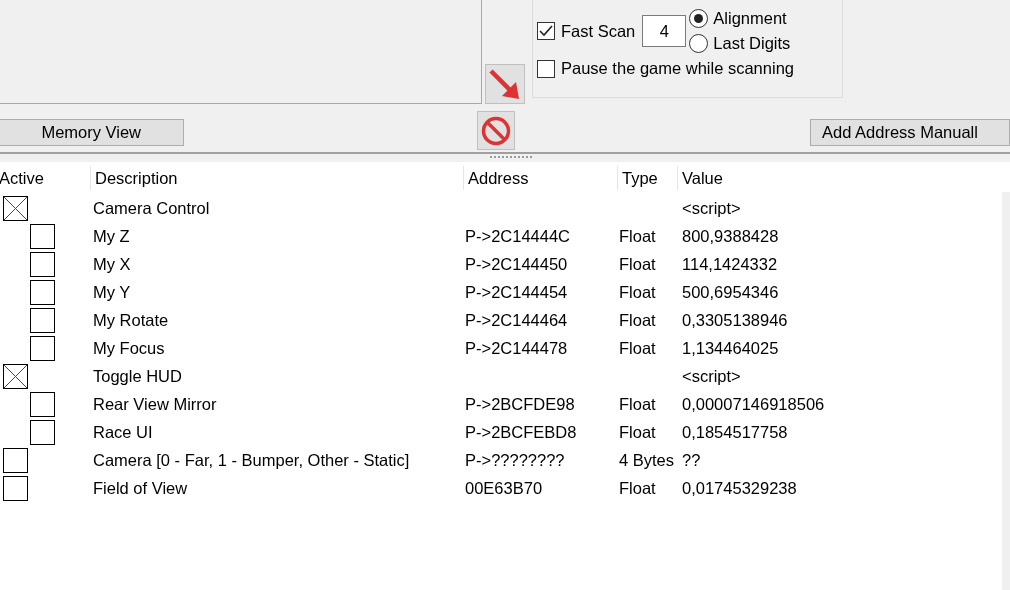  What do you see at coordinates (844, 178) in the screenshot?
I see `column-header: Value` at bounding box center [844, 178].